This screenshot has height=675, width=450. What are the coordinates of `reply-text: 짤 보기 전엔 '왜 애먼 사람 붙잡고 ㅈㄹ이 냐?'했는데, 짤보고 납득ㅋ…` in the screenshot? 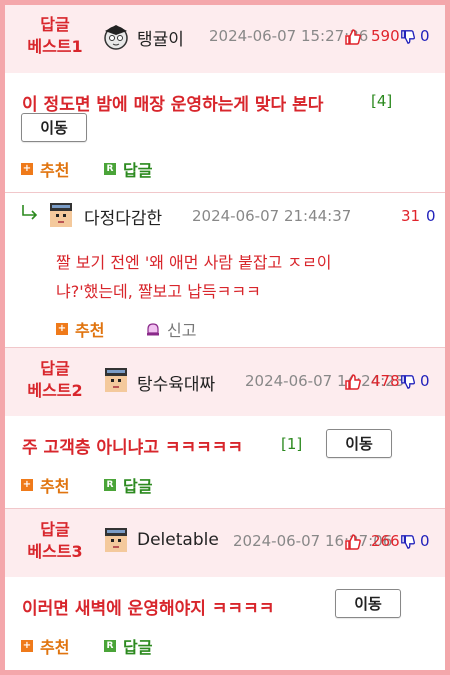 It's located at (194, 277).